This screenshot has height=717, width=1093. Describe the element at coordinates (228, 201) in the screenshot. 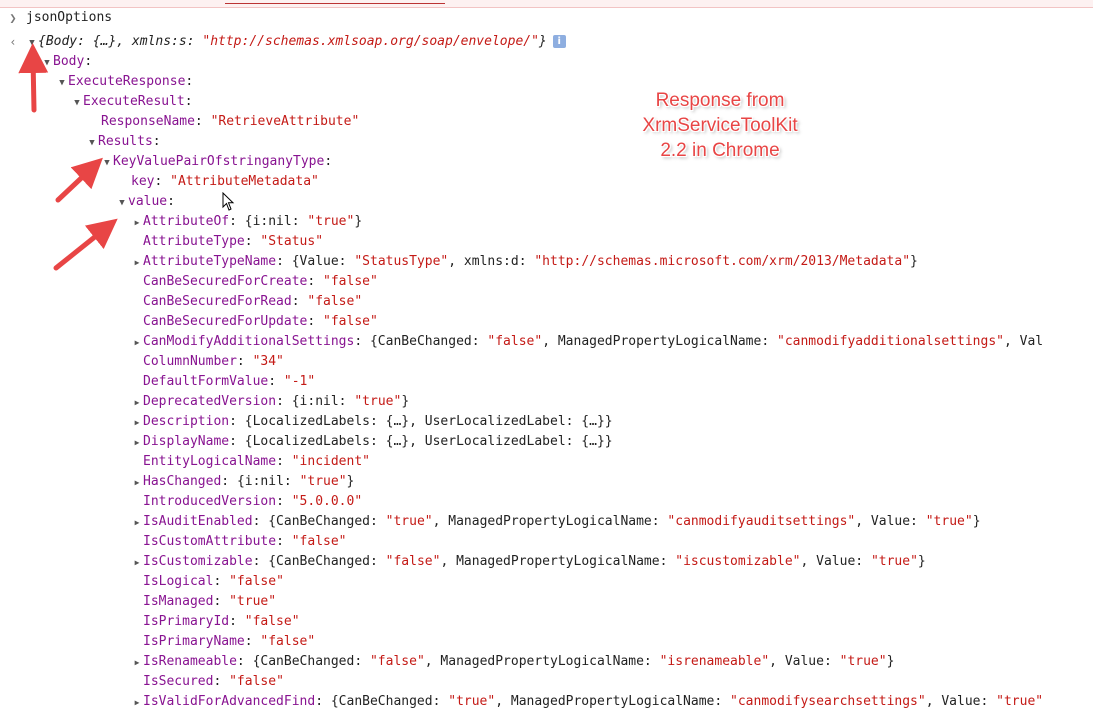

I see `mouse-cursor-icon` at that location.